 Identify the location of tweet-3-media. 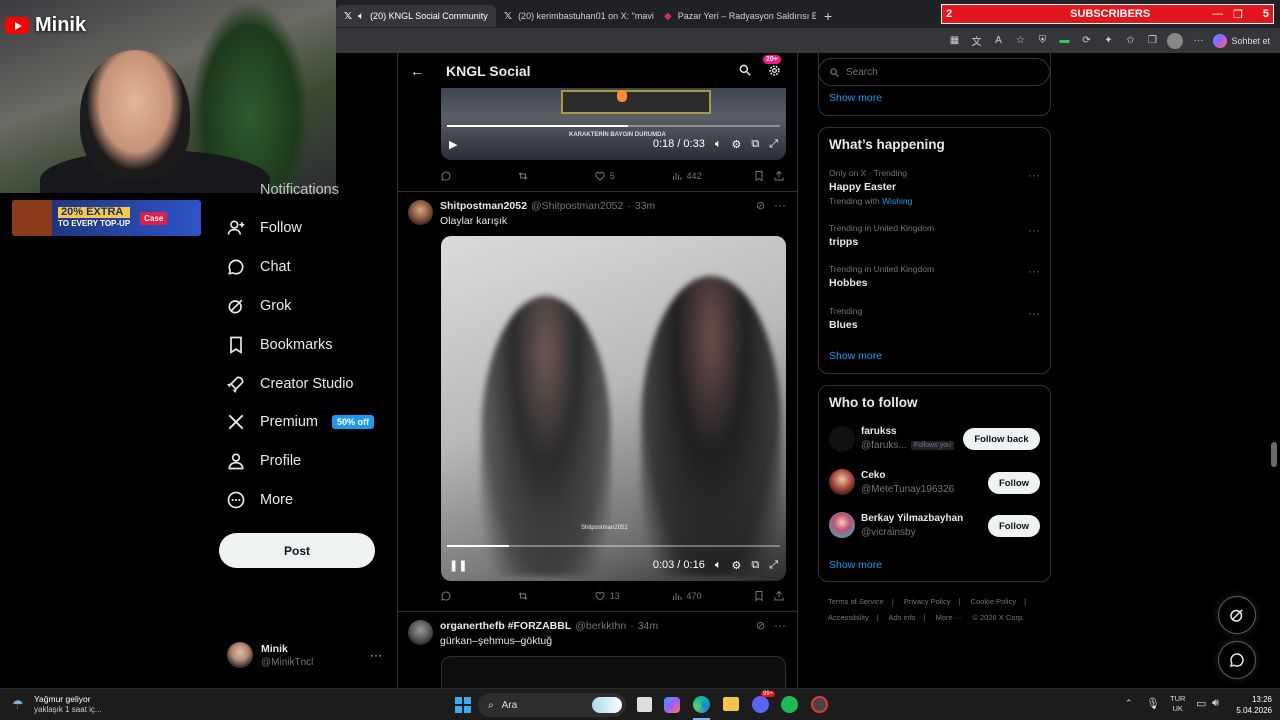
(613, 672).